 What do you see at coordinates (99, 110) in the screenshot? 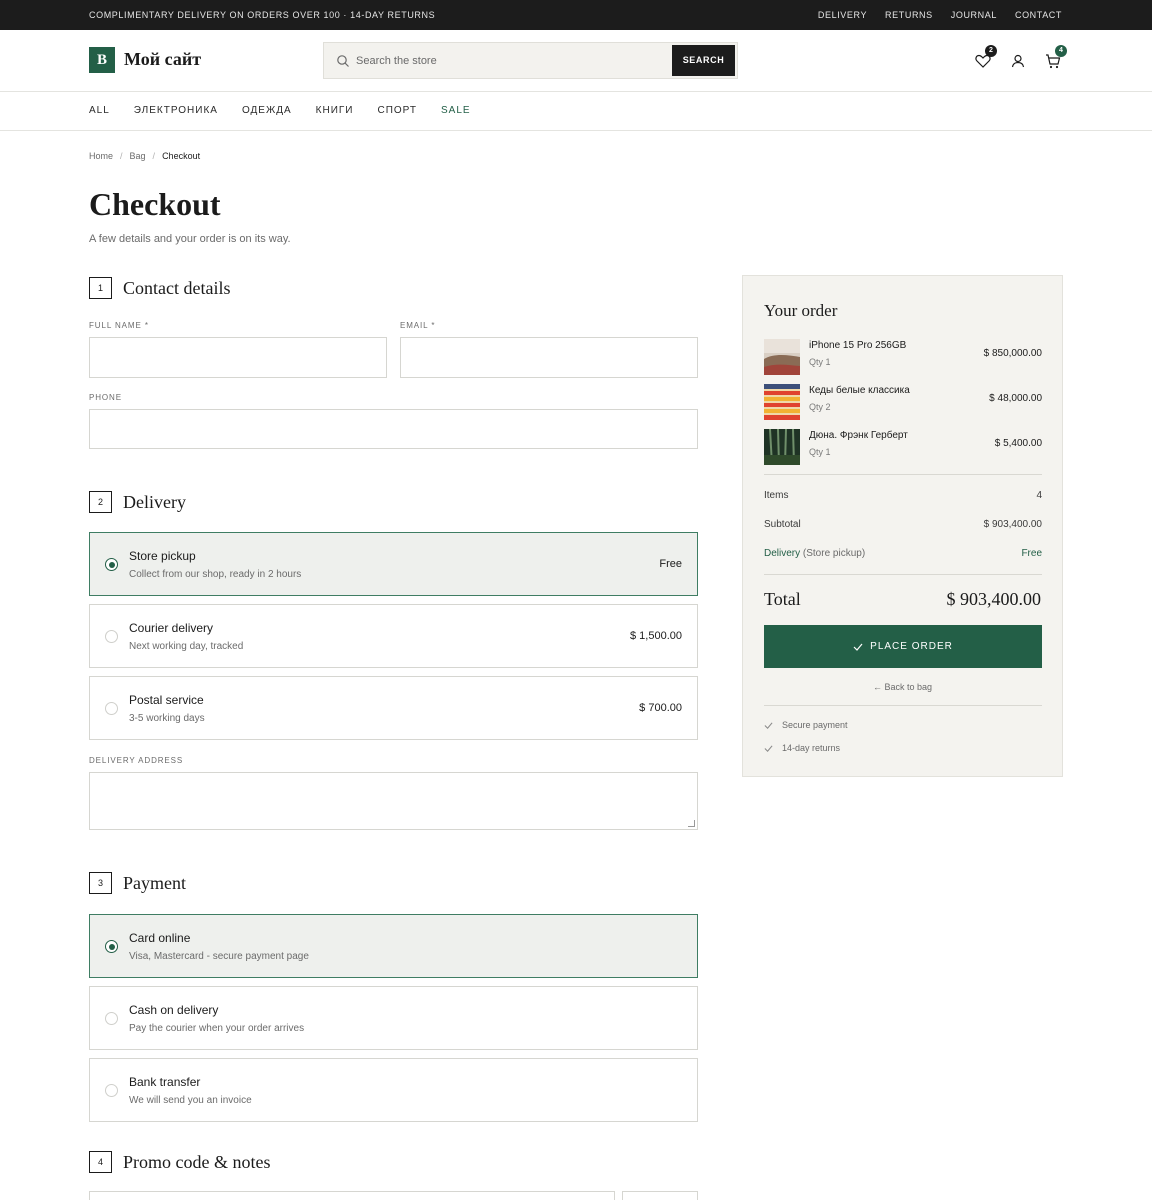
I see `nav-item-all: ALL` at bounding box center [99, 110].